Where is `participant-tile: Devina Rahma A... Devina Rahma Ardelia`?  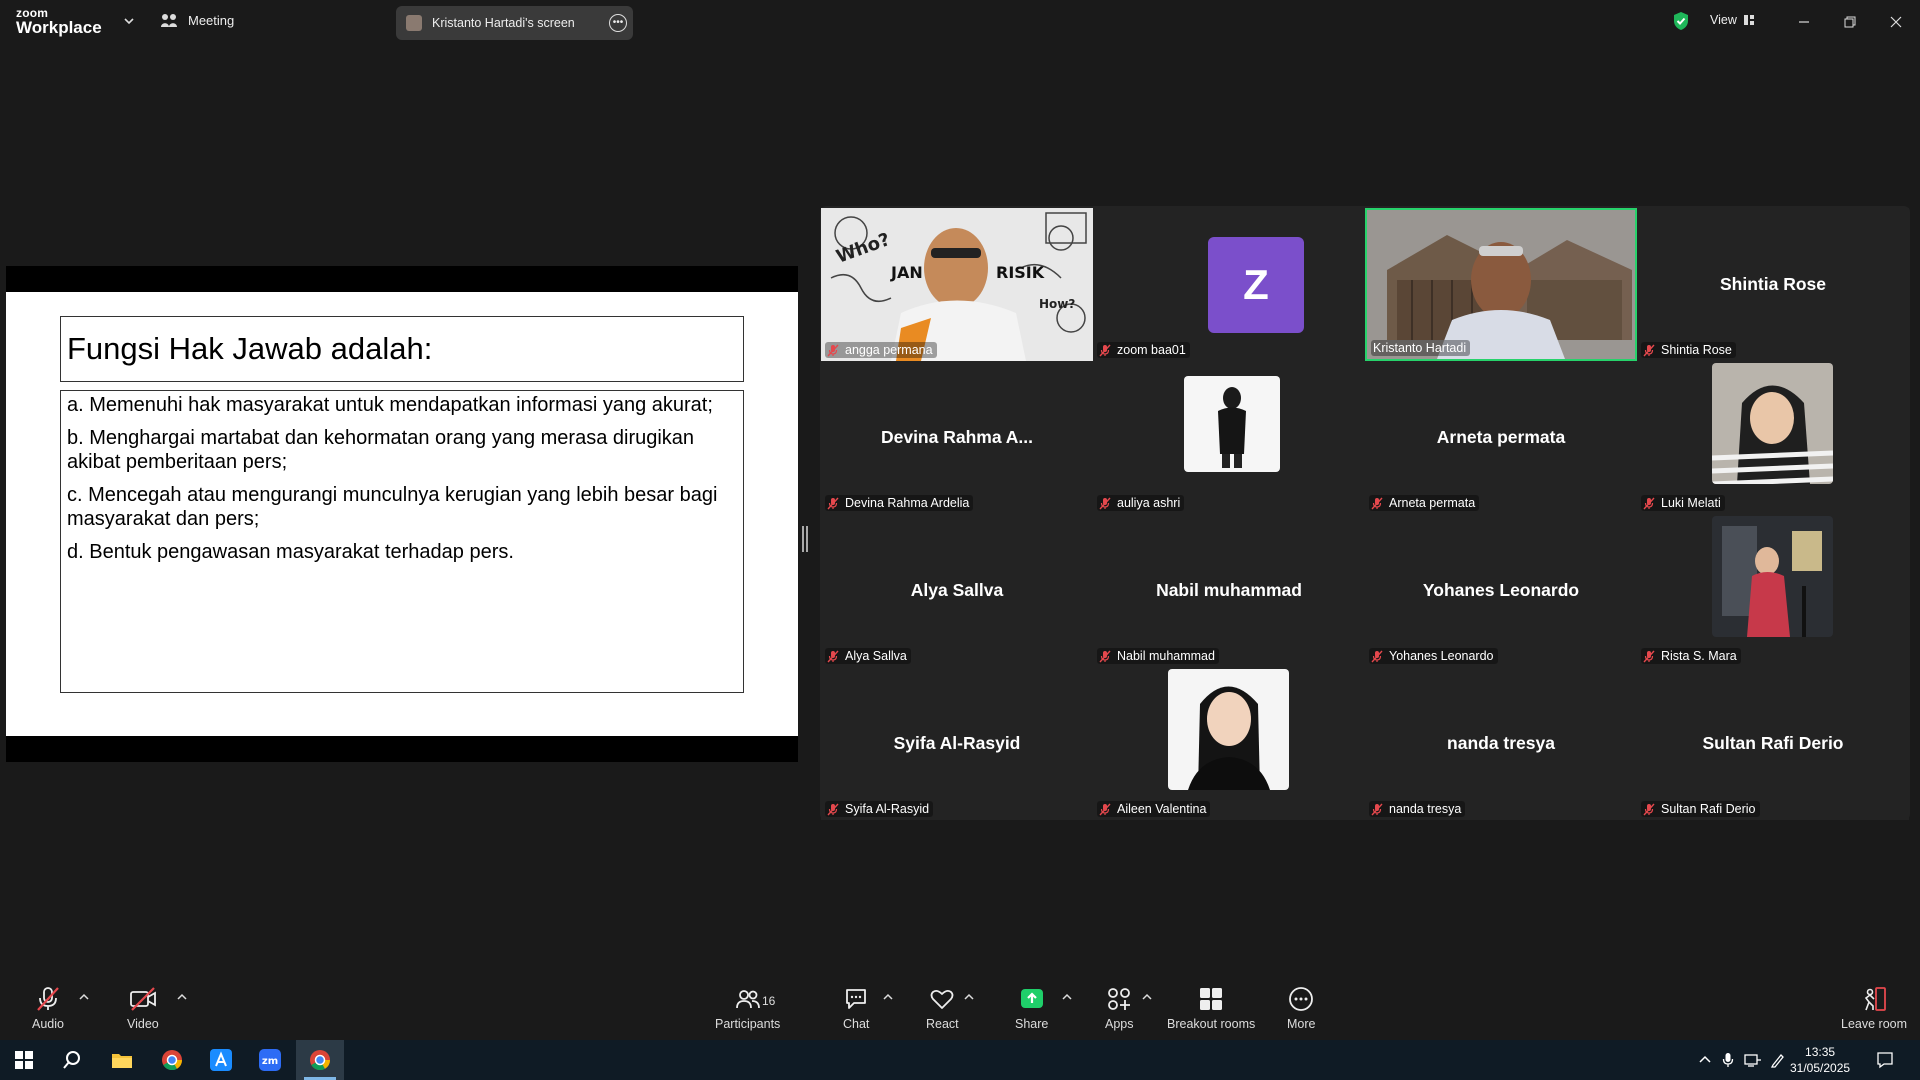
participant-tile: Devina Rahma A... Devina Rahma Ardelia is located at coordinates (957, 437).